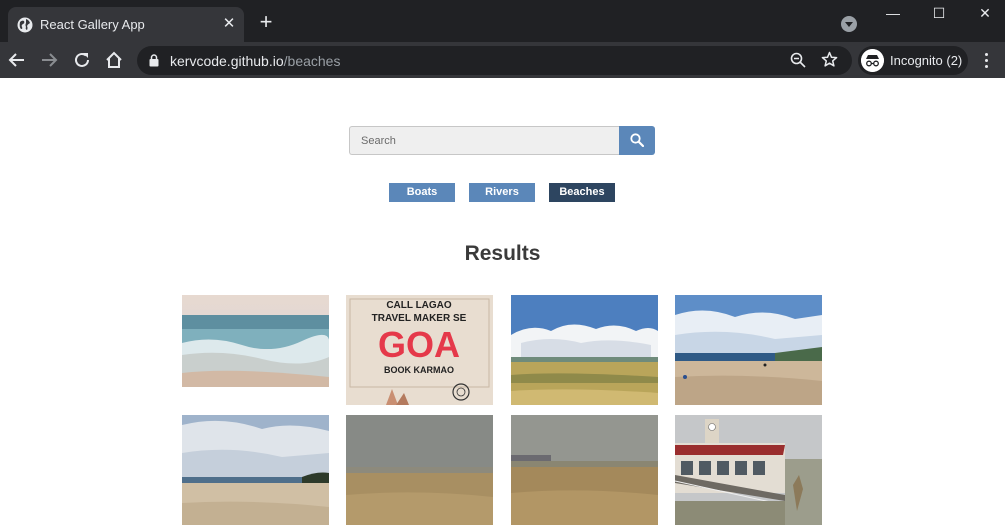 This screenshot has width=1005, height=529. Describe the element at coordinates (25, 25) in the screenshot. I see `globe-icon` at that location.